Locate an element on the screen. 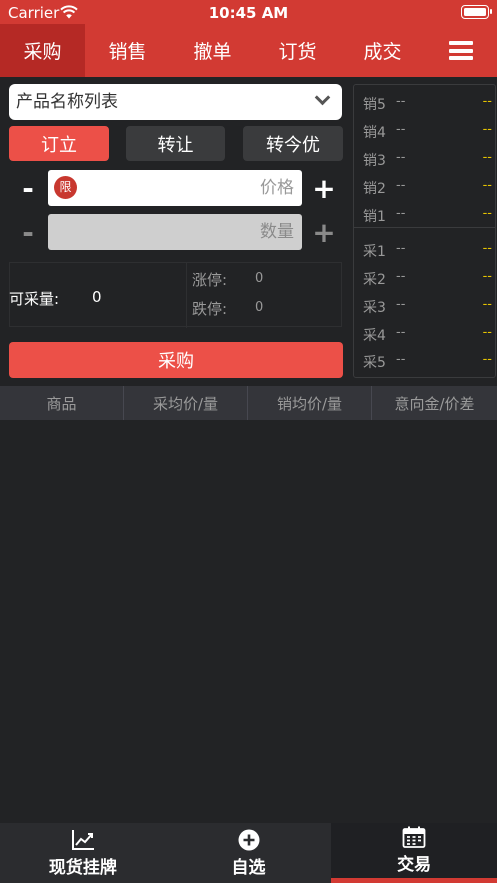 The height and width of the screenshot is (883, 497). buy-level-3: 采3 -- -- is located at coordinates (424, 304).